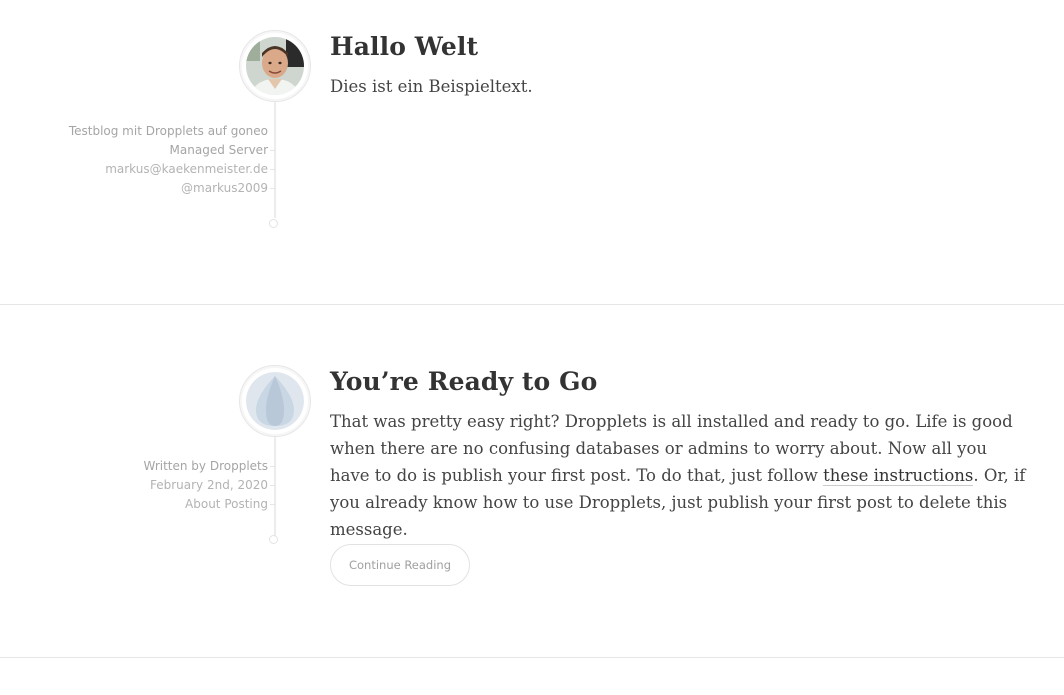 The height and width of the screenshot is (695, 1064). I want to click on post-divider, so click(532, 657).